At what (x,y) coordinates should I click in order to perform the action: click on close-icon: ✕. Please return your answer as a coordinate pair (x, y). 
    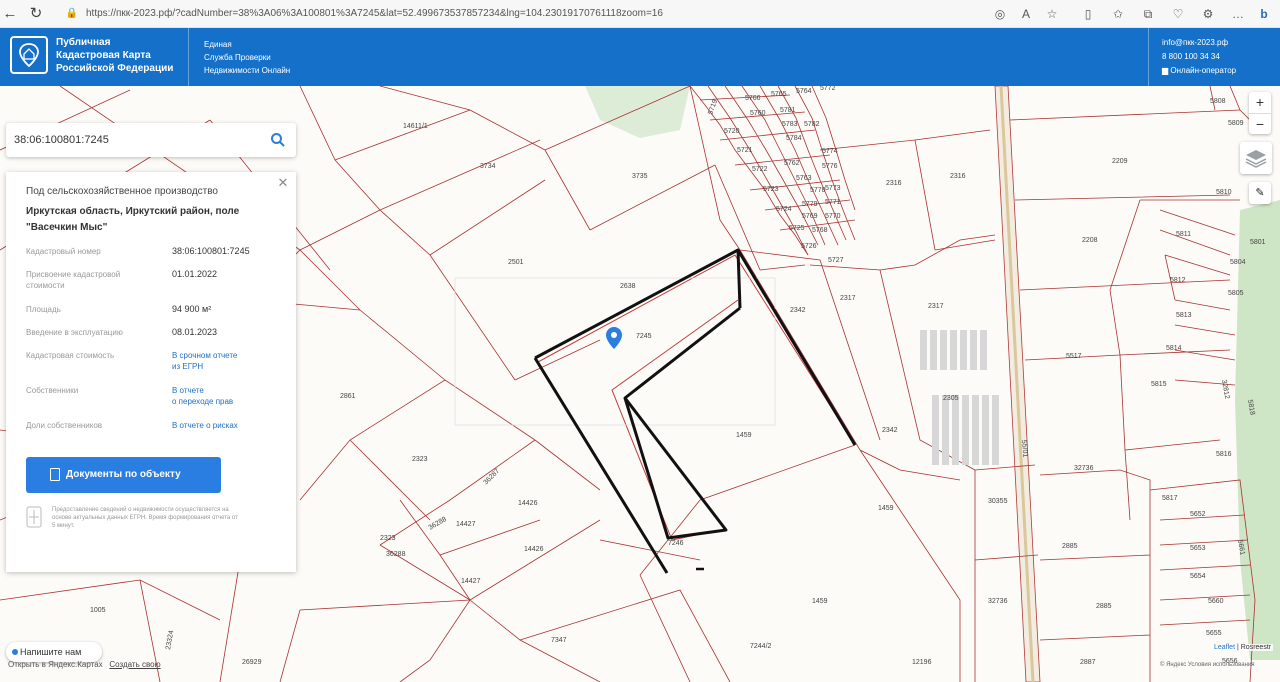
    Looking at the image, I should click on (283, 183).